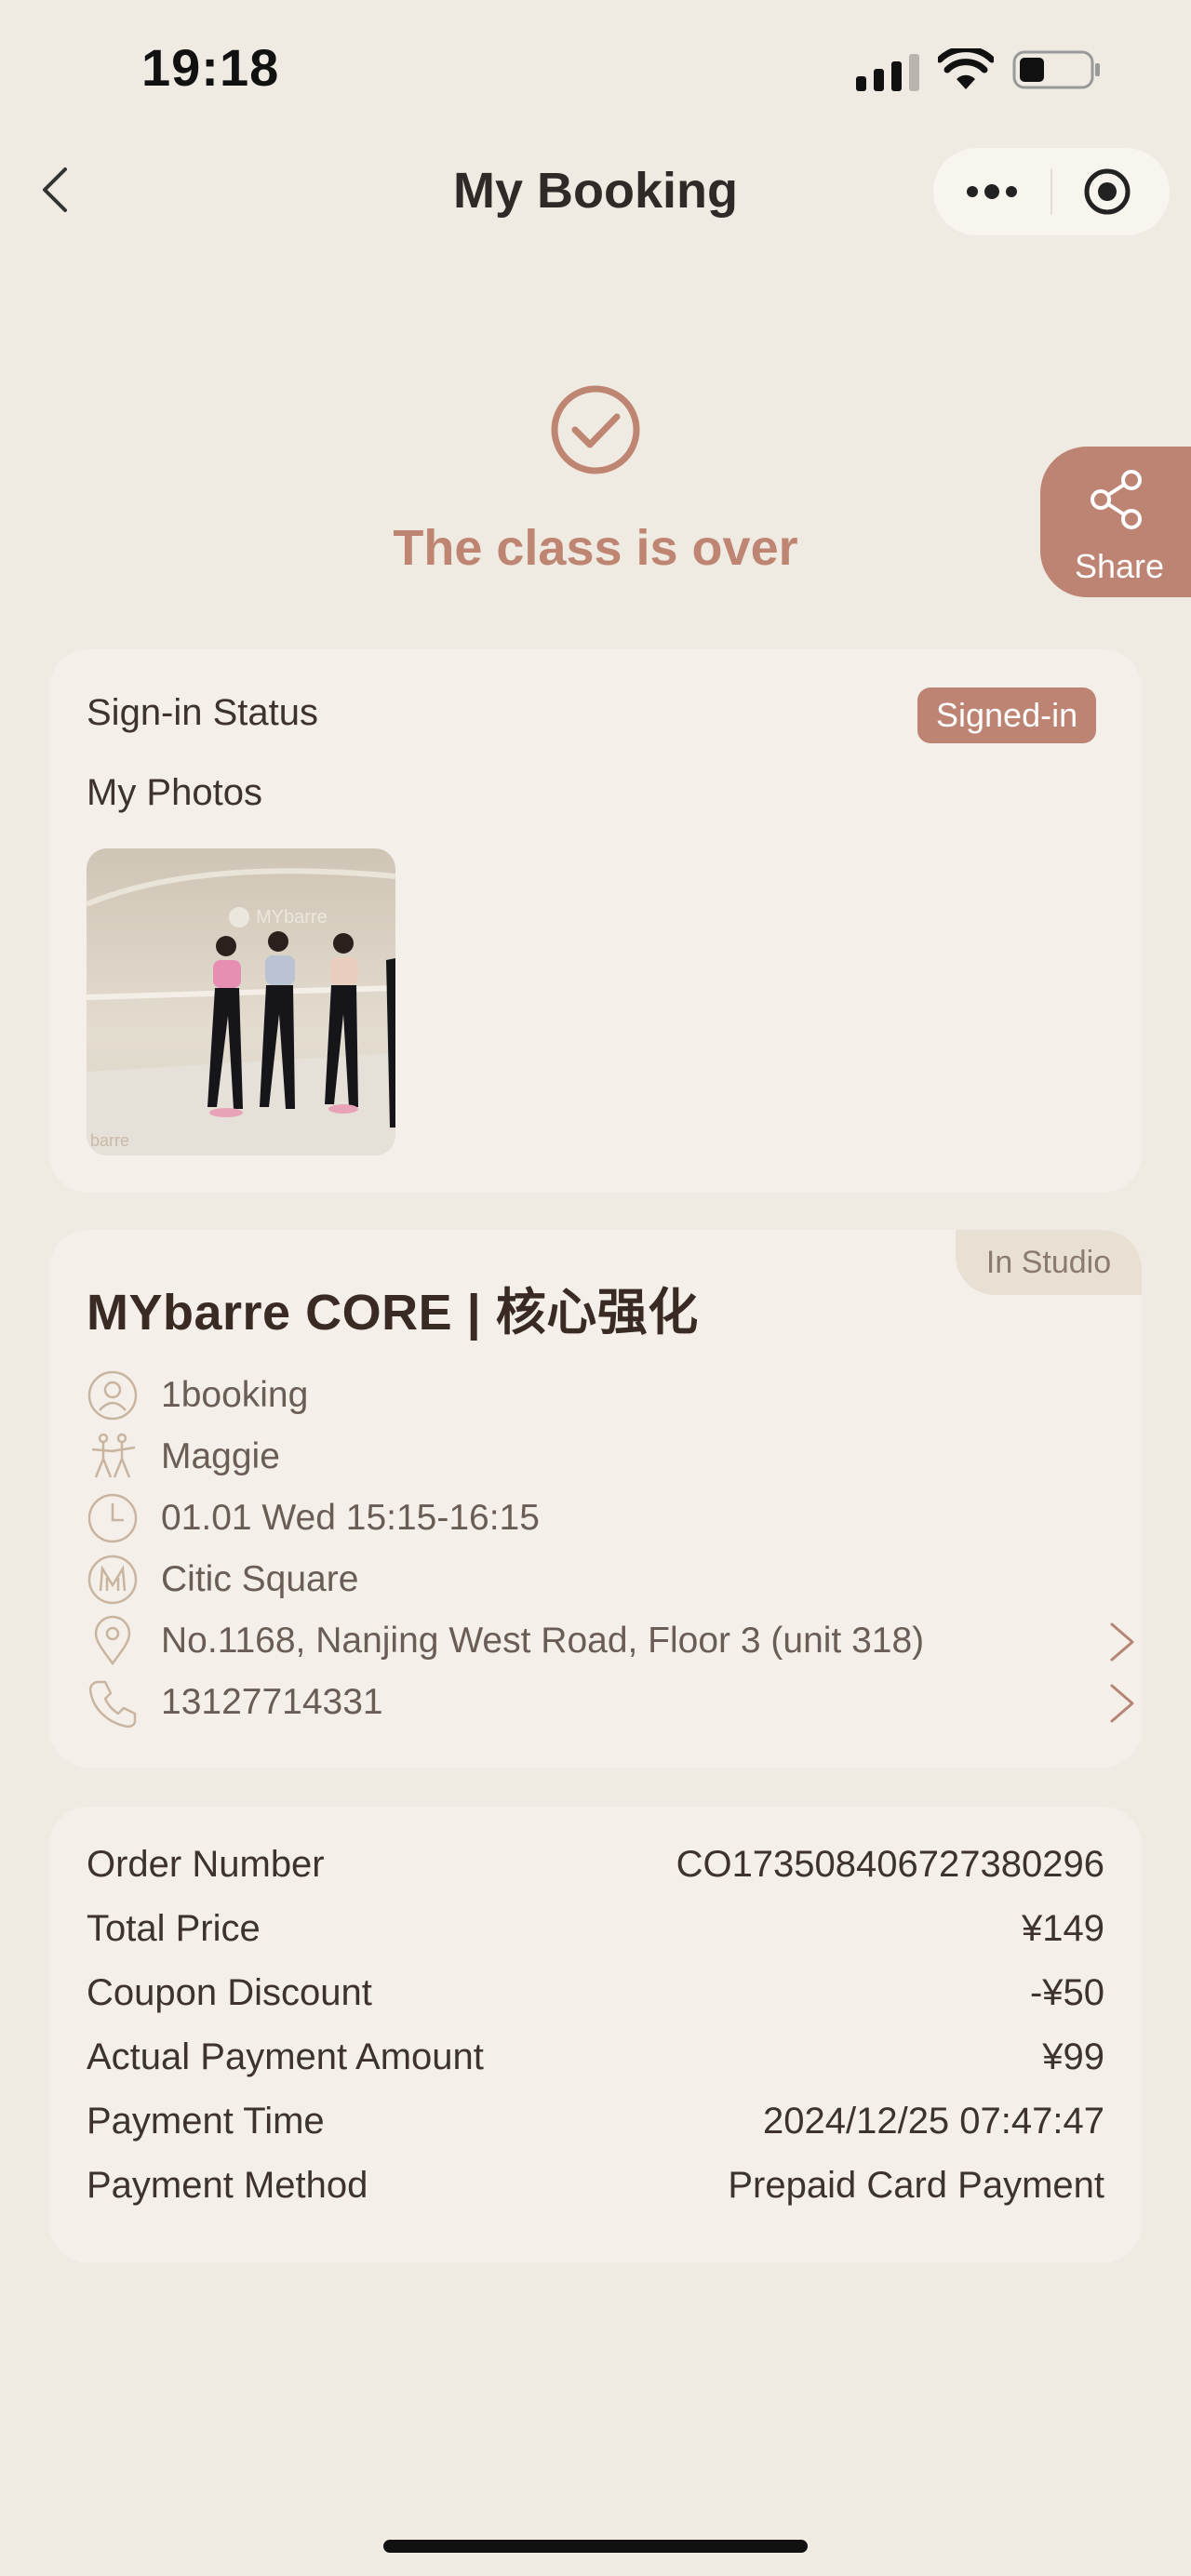 The width and height of the screenshot is (1191, 2576). I want to click on my-photos-label: My Photos, so click(174, 792).